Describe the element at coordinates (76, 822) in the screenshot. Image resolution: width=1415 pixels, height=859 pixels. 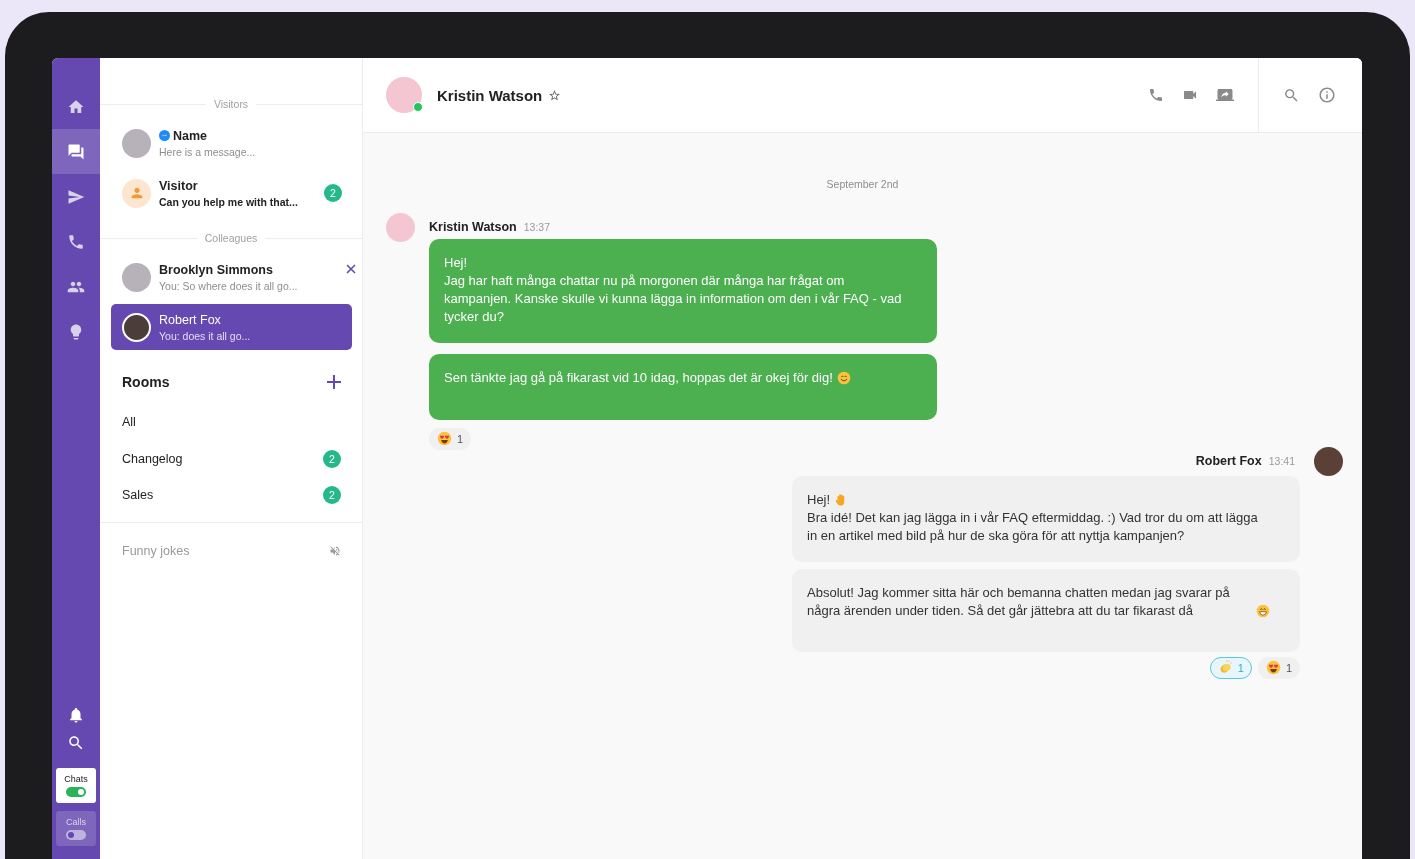
I see `mode-label: Calls` at that location.